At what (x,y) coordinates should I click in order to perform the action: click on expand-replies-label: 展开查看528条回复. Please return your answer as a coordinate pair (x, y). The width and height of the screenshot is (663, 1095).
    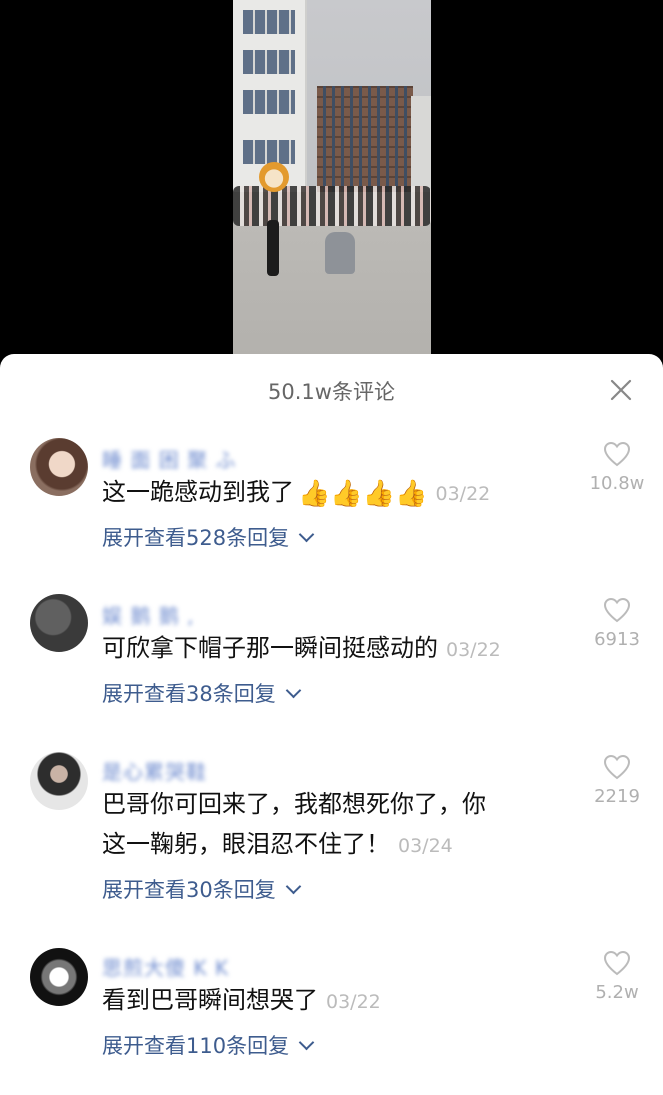
    Looking at the image, I should click on (196, 538).